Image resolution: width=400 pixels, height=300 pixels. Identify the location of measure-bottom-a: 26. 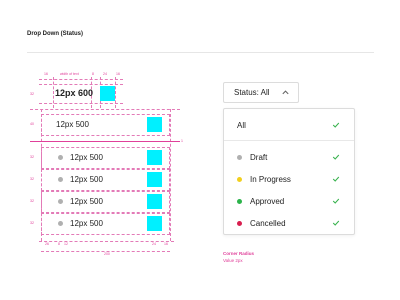
(47, 244).